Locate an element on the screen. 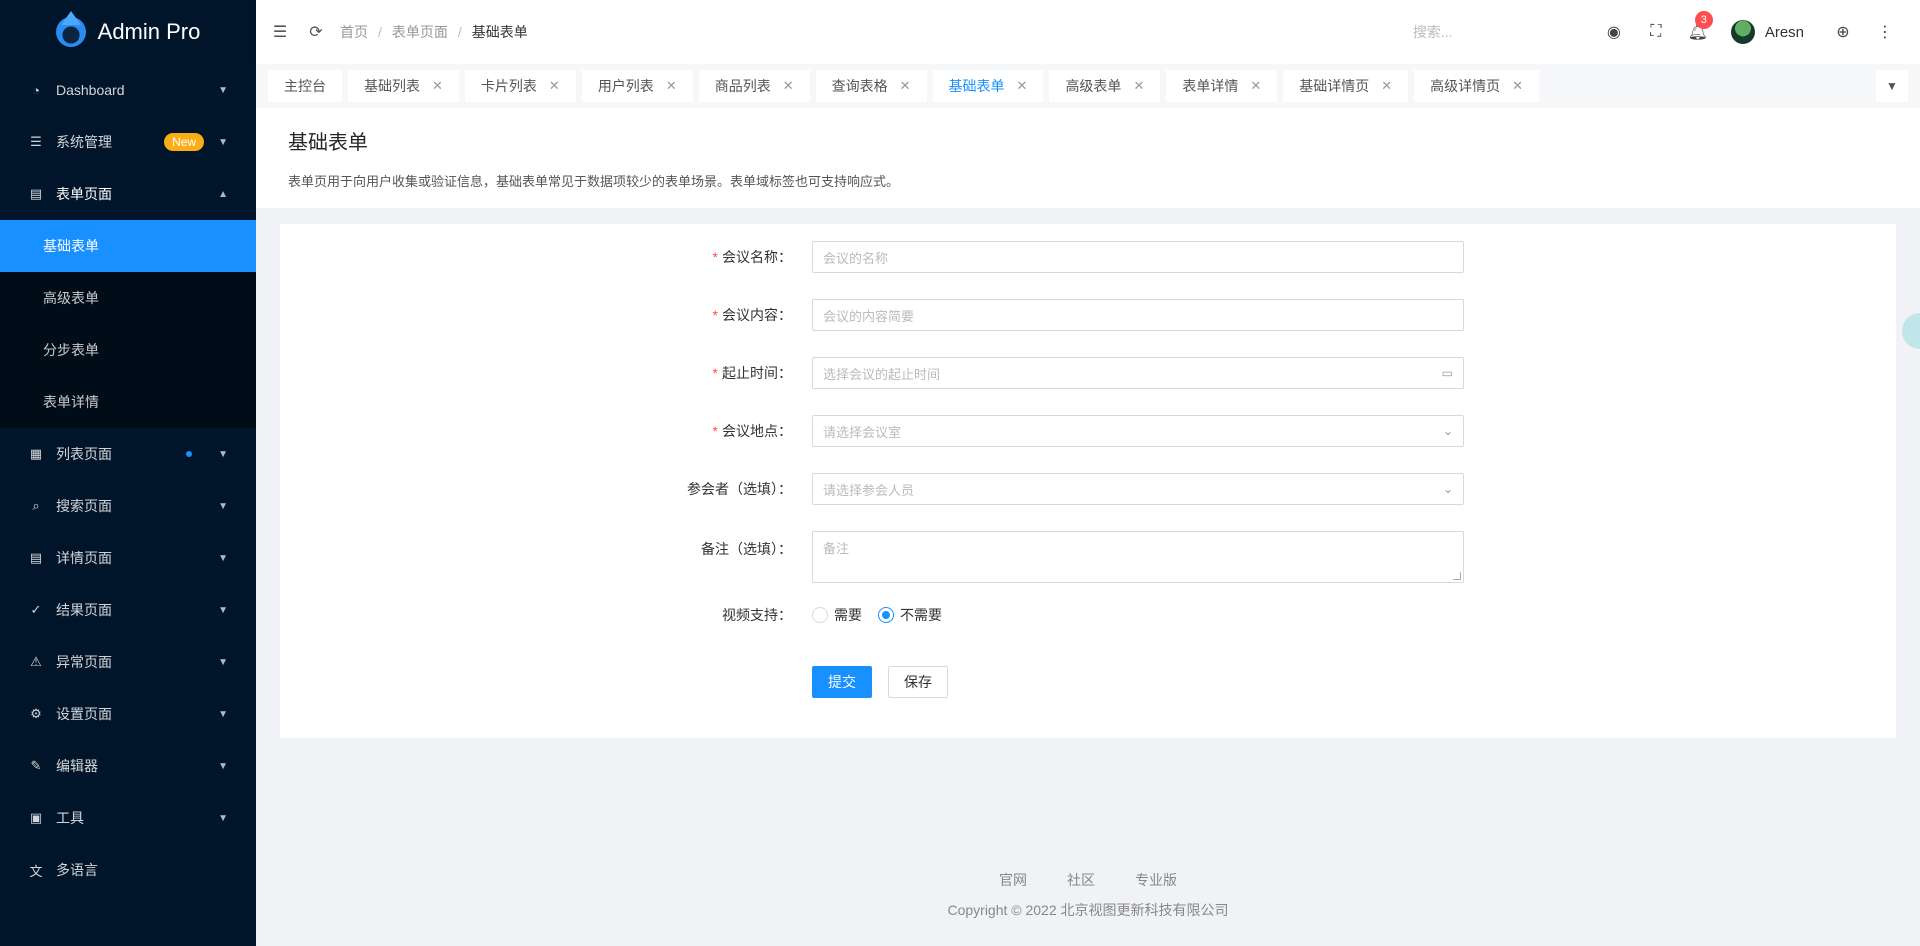 The width and height of the screenshot is (1920, 946). resize-handle-icon is located at coordinates (1457, 576).